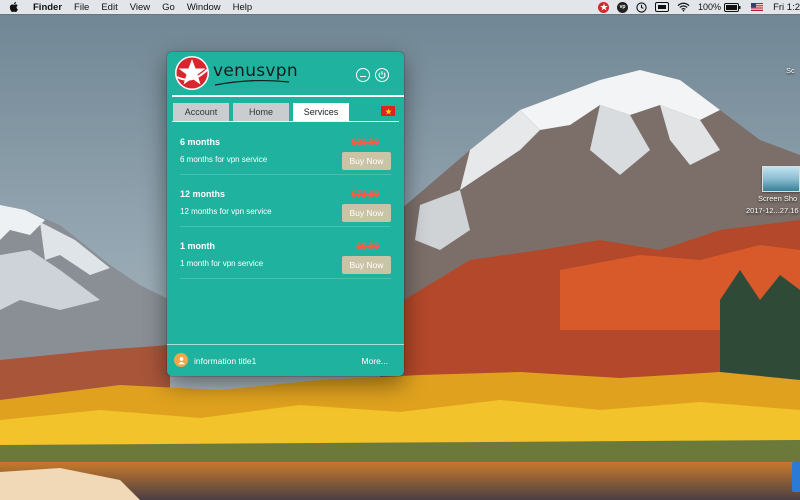 The image size is (800, 500). What do you see at coordinates (15, 7) in the screenshot?
I see `apple-icon` at bounding box center [15, 7].